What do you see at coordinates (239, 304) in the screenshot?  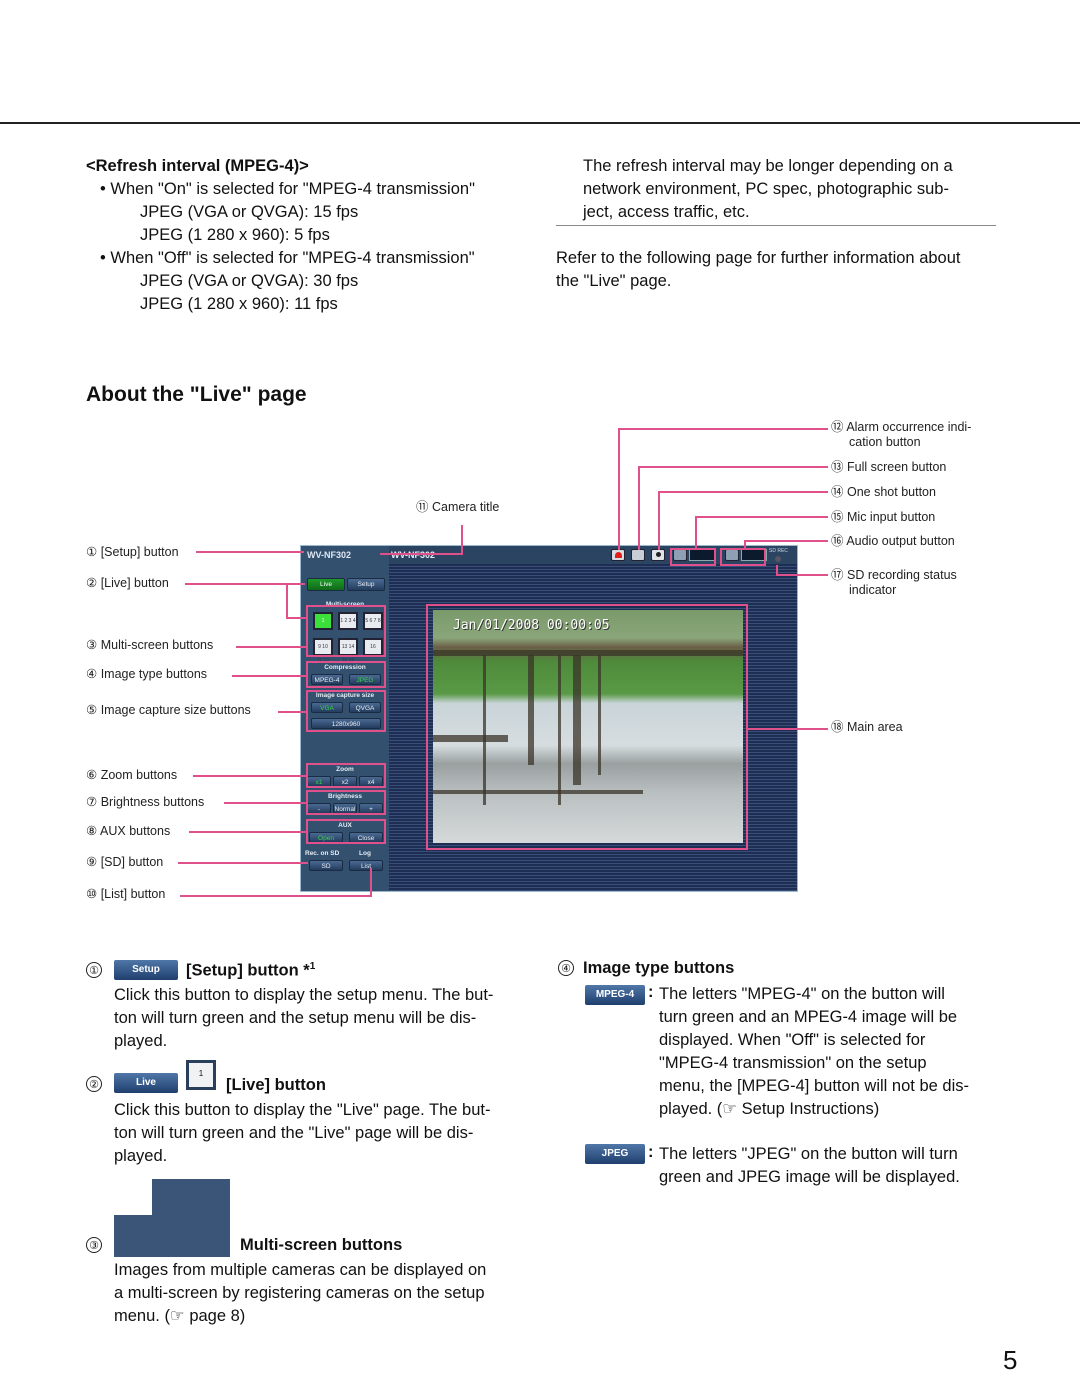 I see `refresh-off-hd: JPEG (1 280 x 960): 11 fps` at bounding box center [239, 304].